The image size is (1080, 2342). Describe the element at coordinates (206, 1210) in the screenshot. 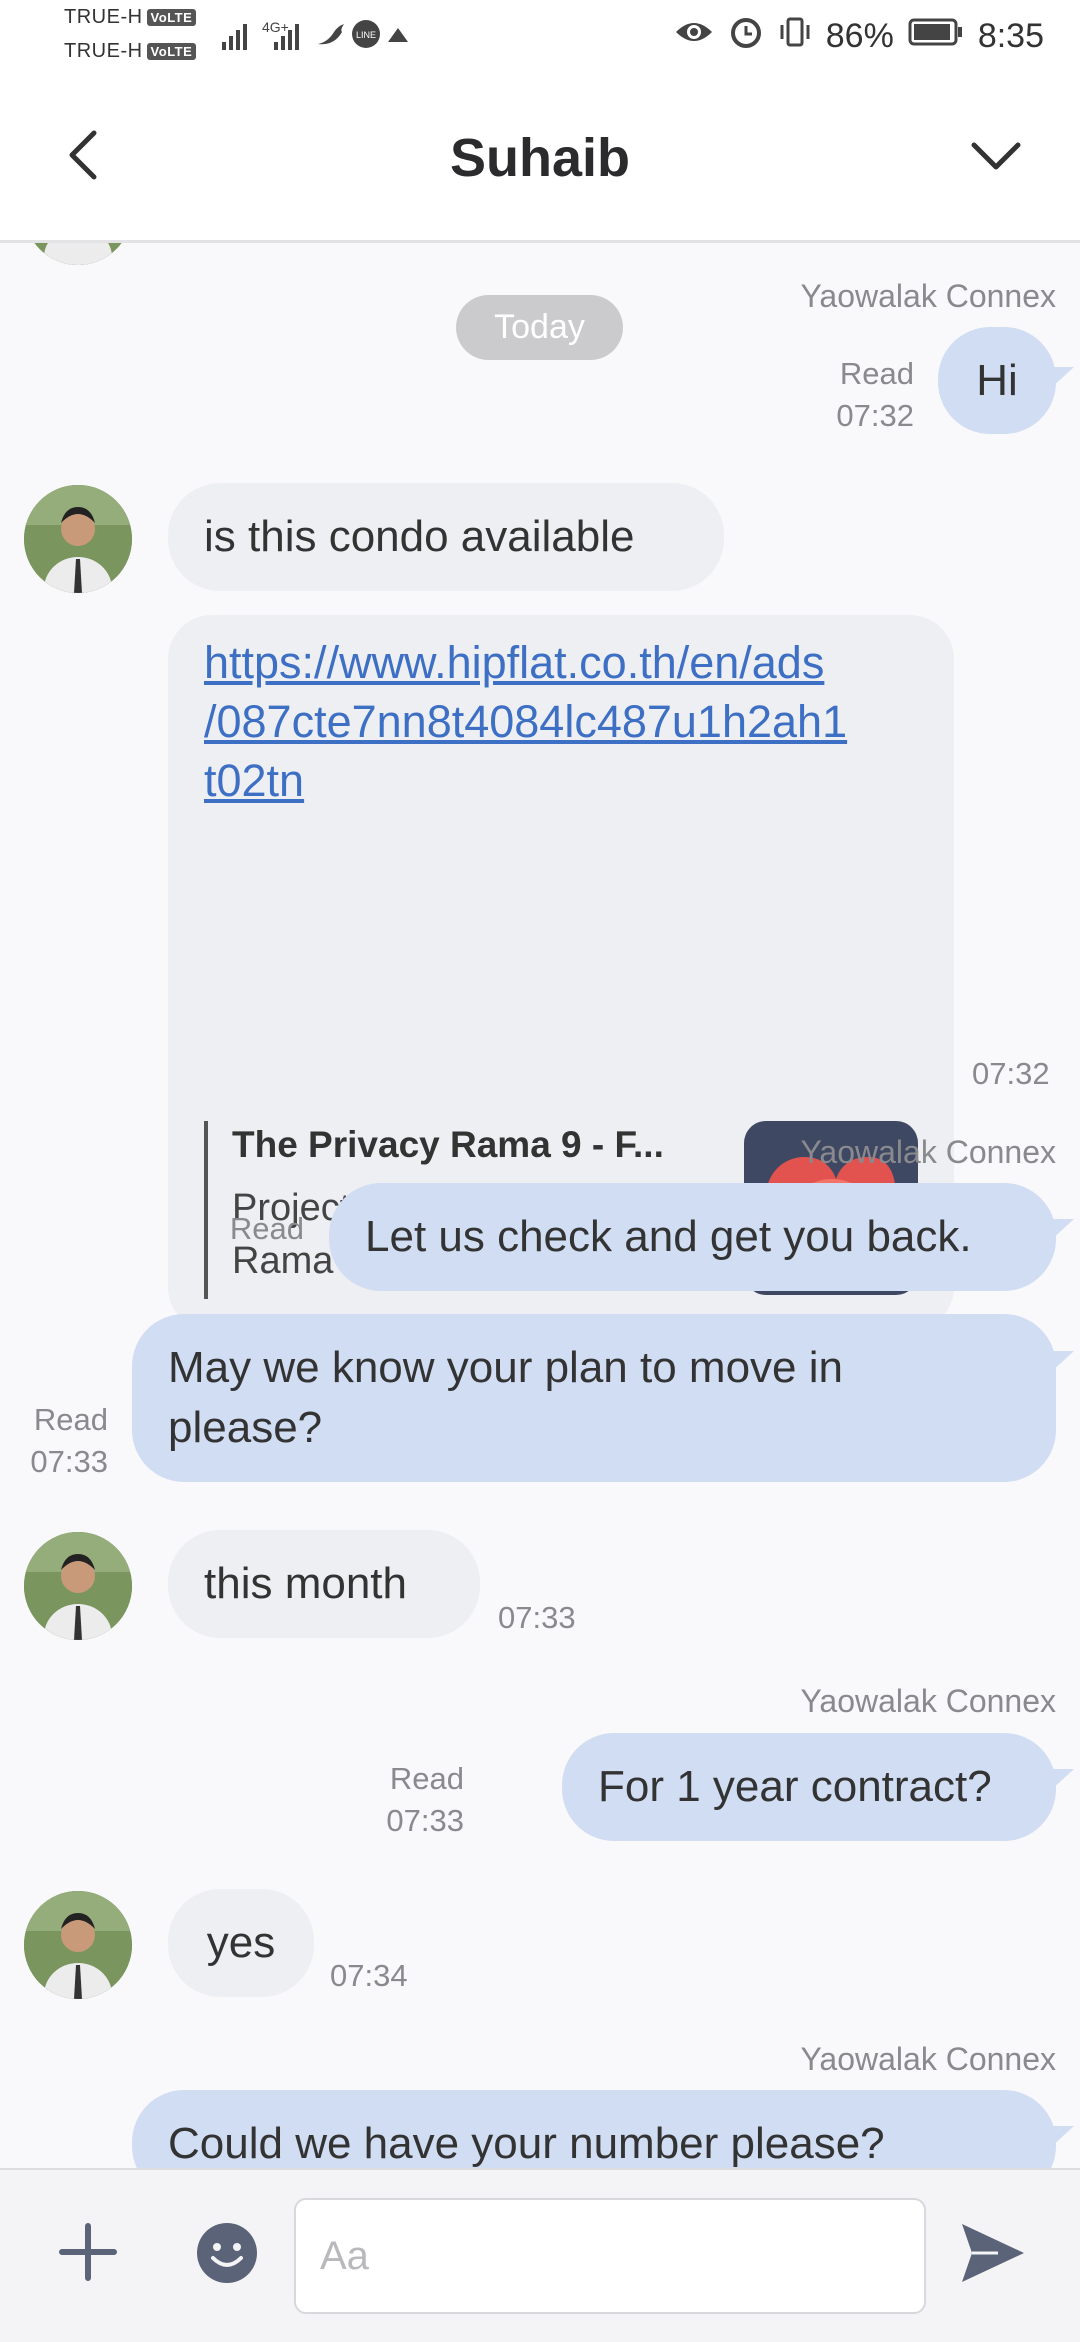

I see `preview-divider` at that location.